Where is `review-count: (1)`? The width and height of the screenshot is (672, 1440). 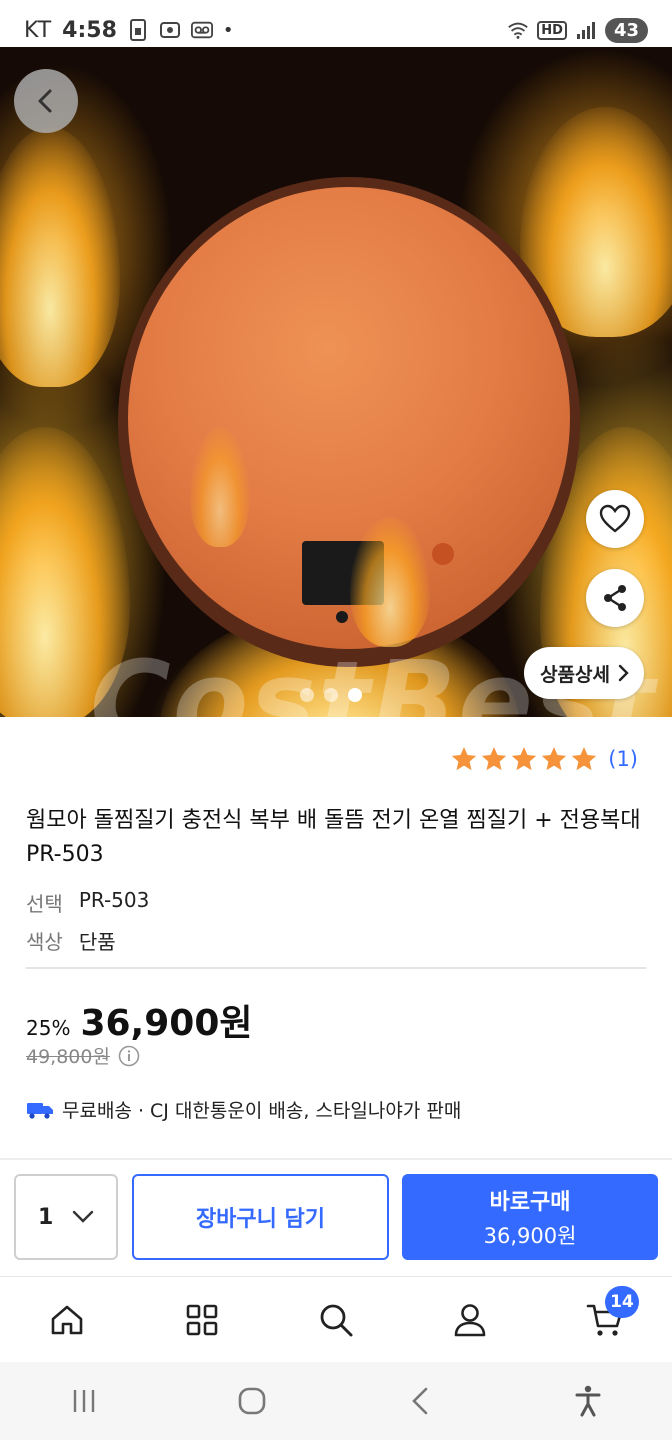 review-count: (1) is located at coordinates (623, 759).